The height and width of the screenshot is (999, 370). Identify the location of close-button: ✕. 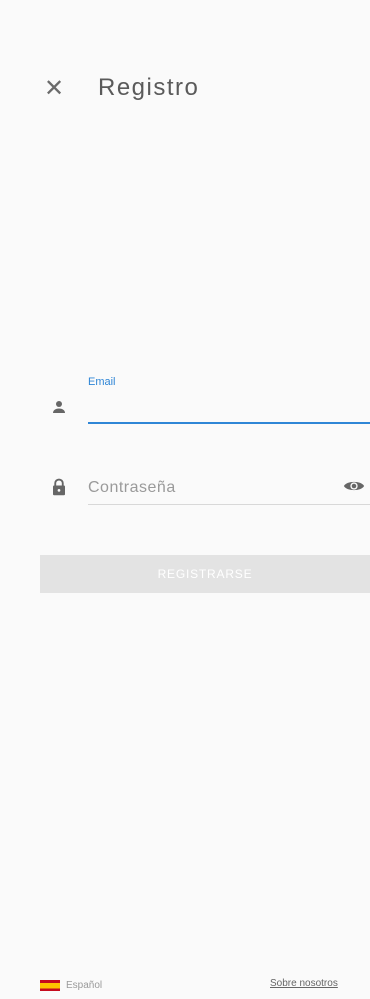
(54, 88).